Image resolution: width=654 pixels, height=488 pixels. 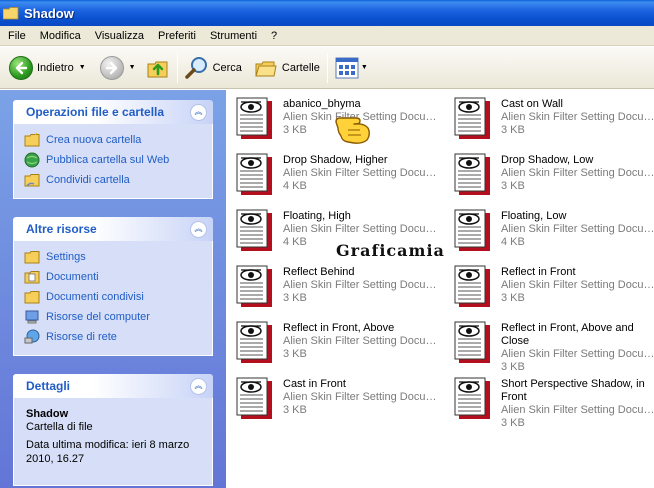 I want to click on folders-icon, so click(x=266, y=68).